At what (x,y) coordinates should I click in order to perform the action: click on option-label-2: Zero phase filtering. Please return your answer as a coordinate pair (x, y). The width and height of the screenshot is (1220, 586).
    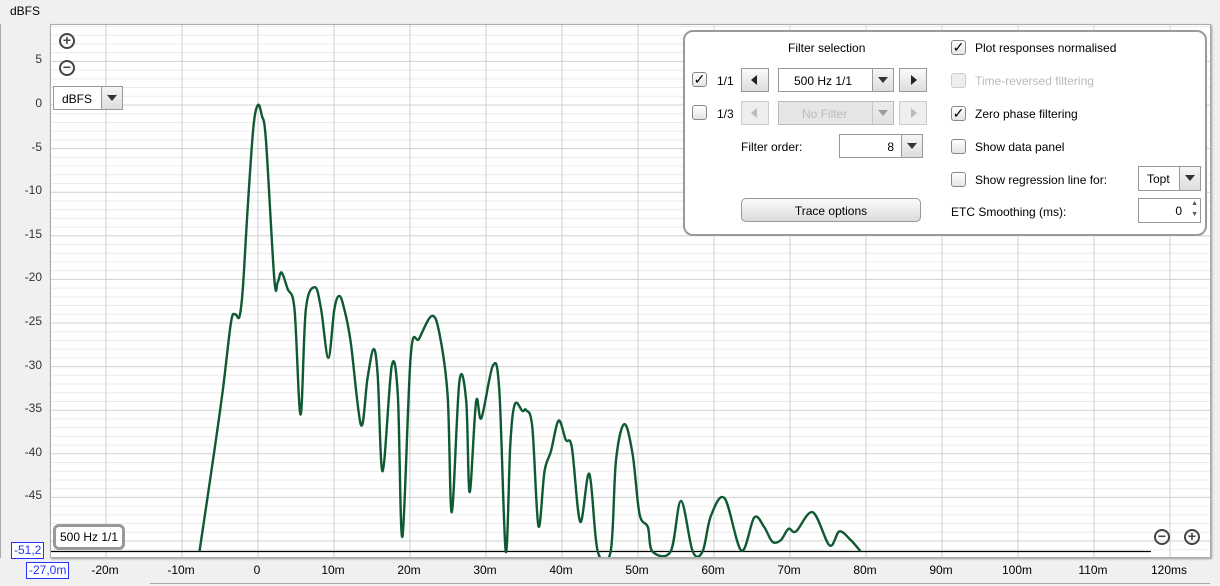
    Looking at the image, I should click on (1026, 114).